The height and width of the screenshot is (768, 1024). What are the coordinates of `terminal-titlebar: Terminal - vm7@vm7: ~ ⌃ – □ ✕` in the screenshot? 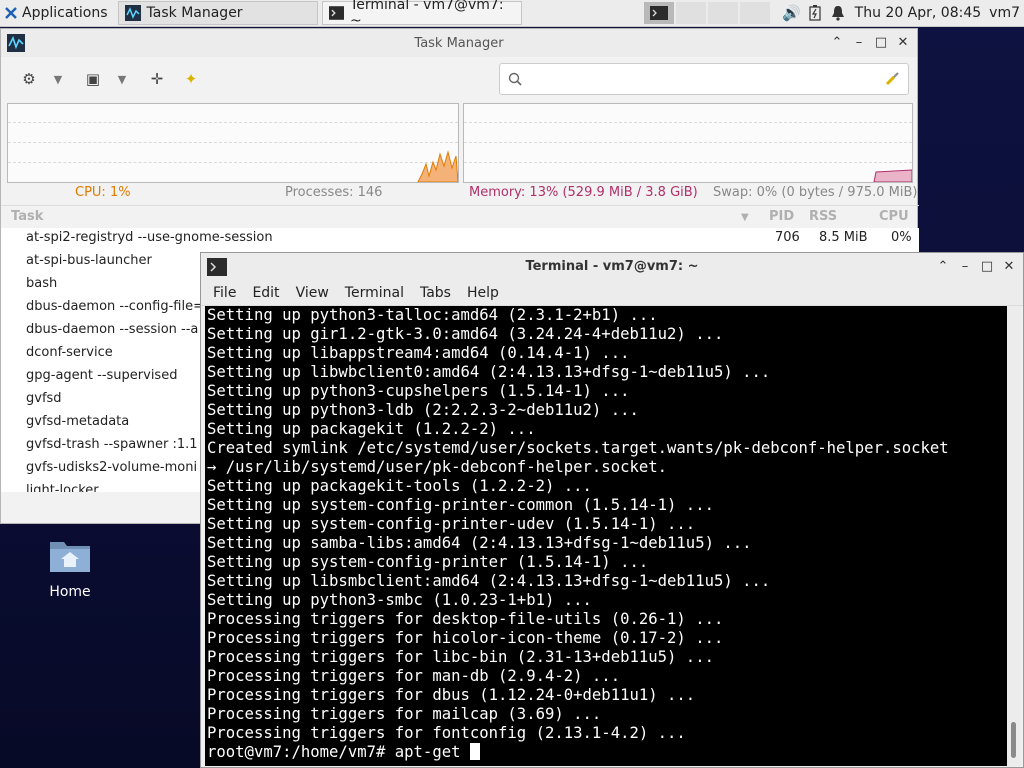 It's located at (612, 267).